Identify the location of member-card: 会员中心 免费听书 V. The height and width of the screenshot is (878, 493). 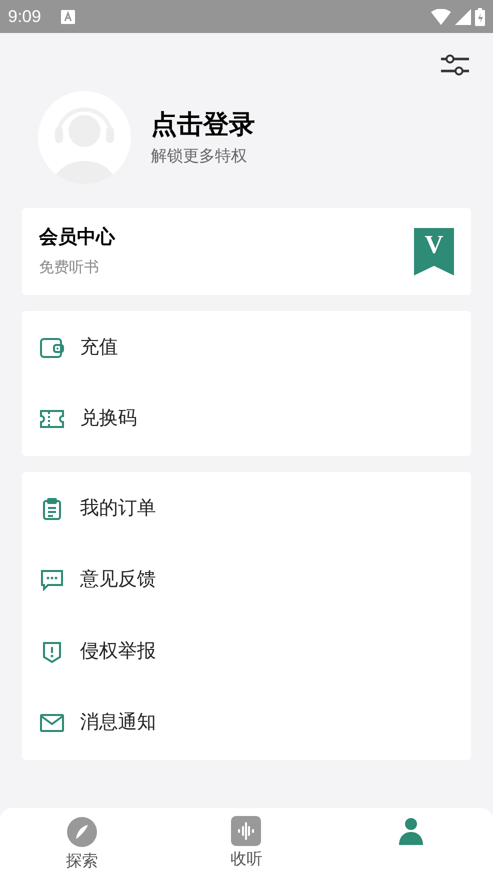
(246, 251).